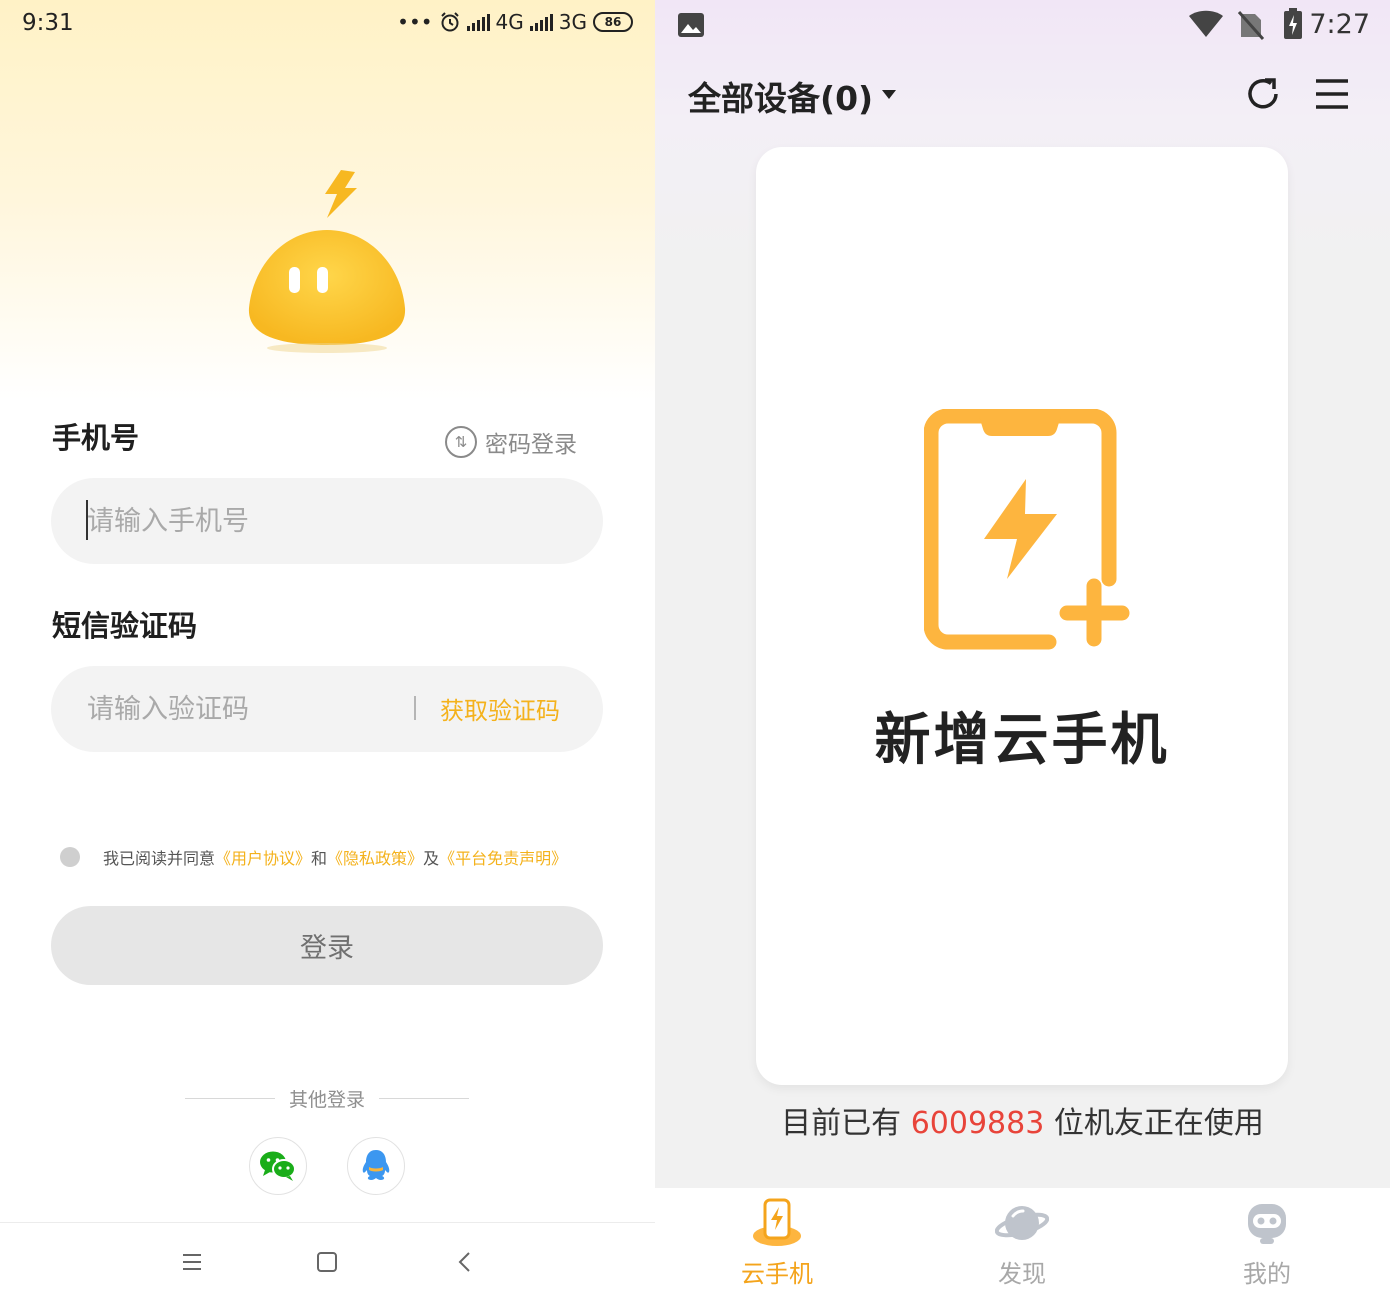 This screenshot has width=1390, height=1300. I want to click on menu-nav-button, so click(192, 1262).